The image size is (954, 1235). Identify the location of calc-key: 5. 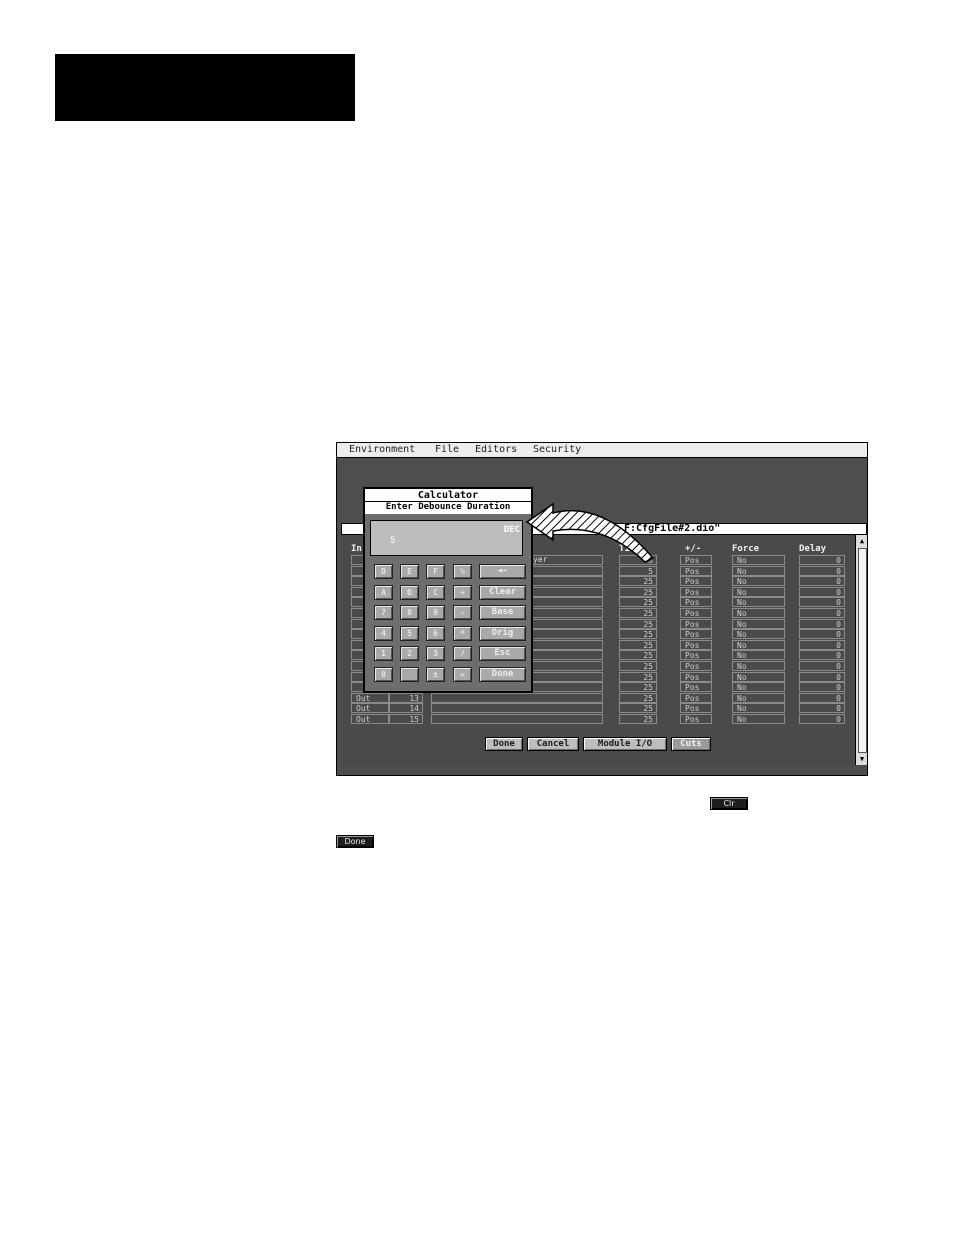
(409, 633).